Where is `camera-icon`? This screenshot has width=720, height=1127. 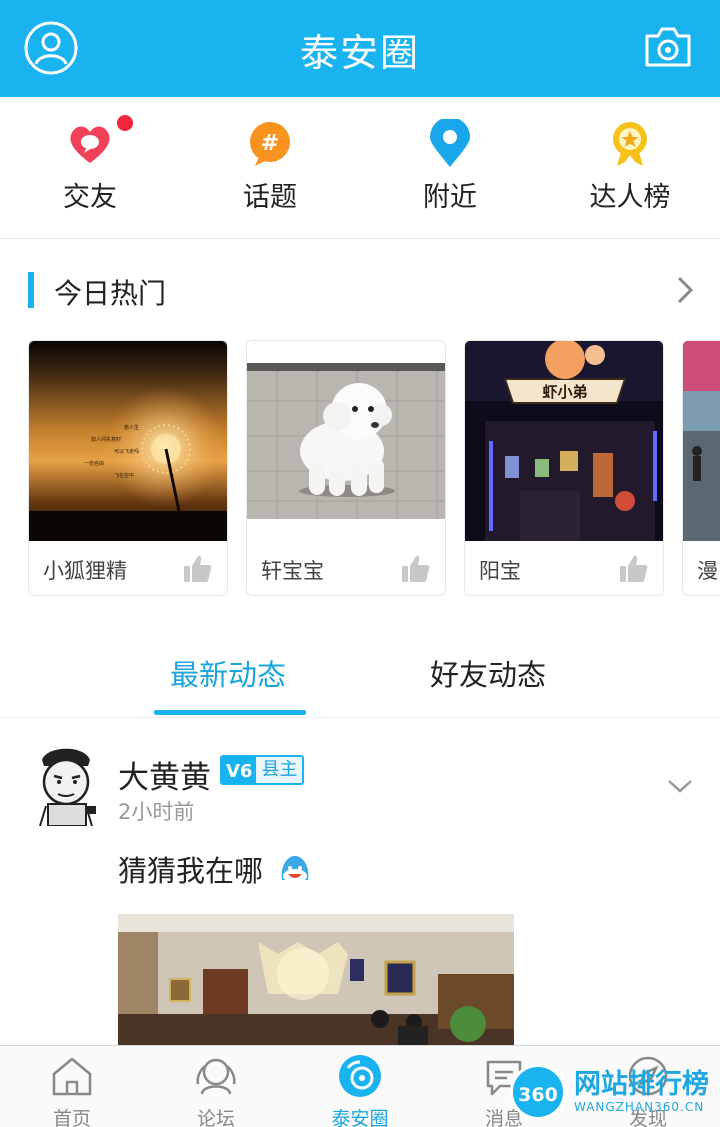
camera-icon is located at coordinates (668, 47).